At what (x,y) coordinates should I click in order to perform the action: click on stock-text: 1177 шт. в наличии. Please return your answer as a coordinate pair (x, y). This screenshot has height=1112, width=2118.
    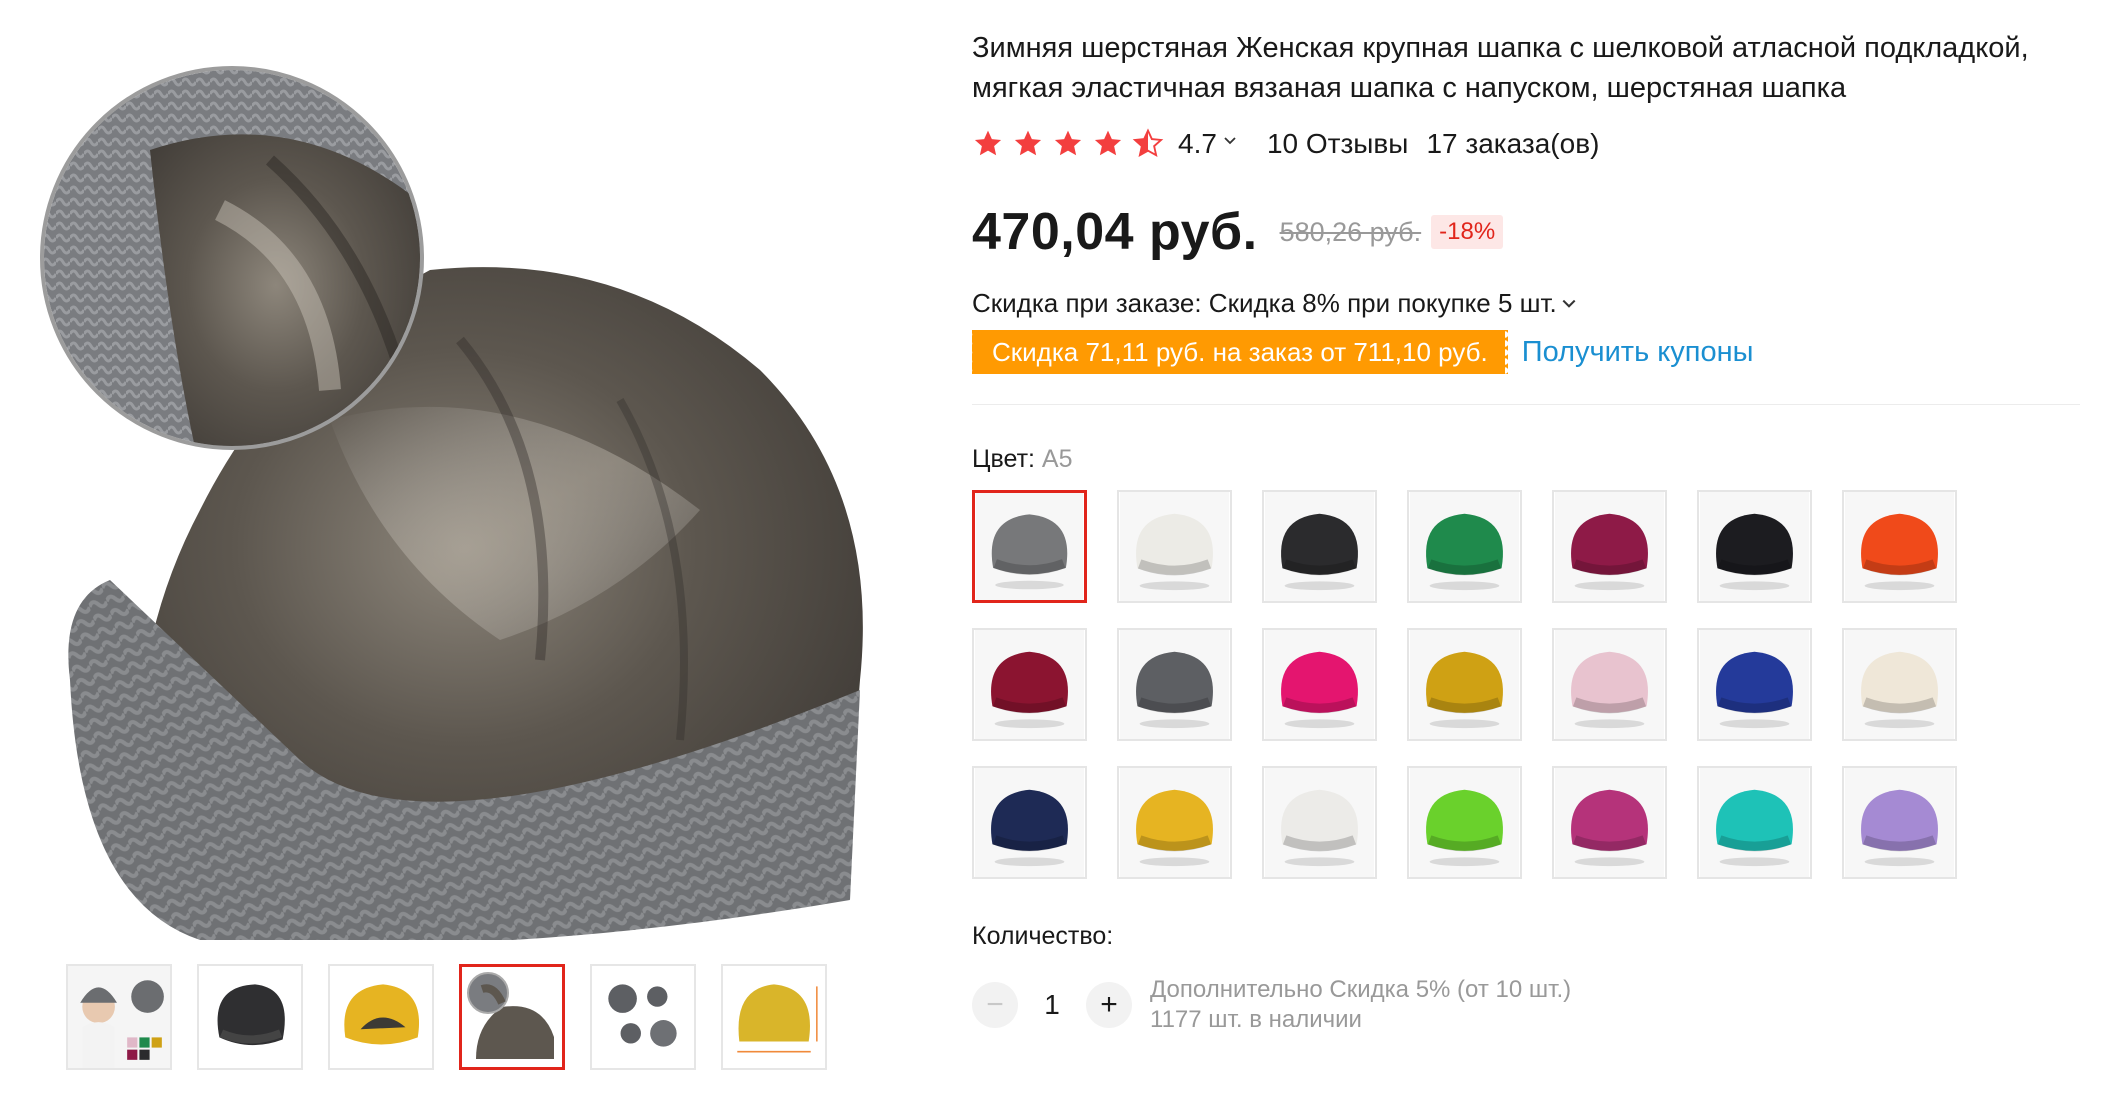
    Looking at the image, I should click on (1256, 1019).